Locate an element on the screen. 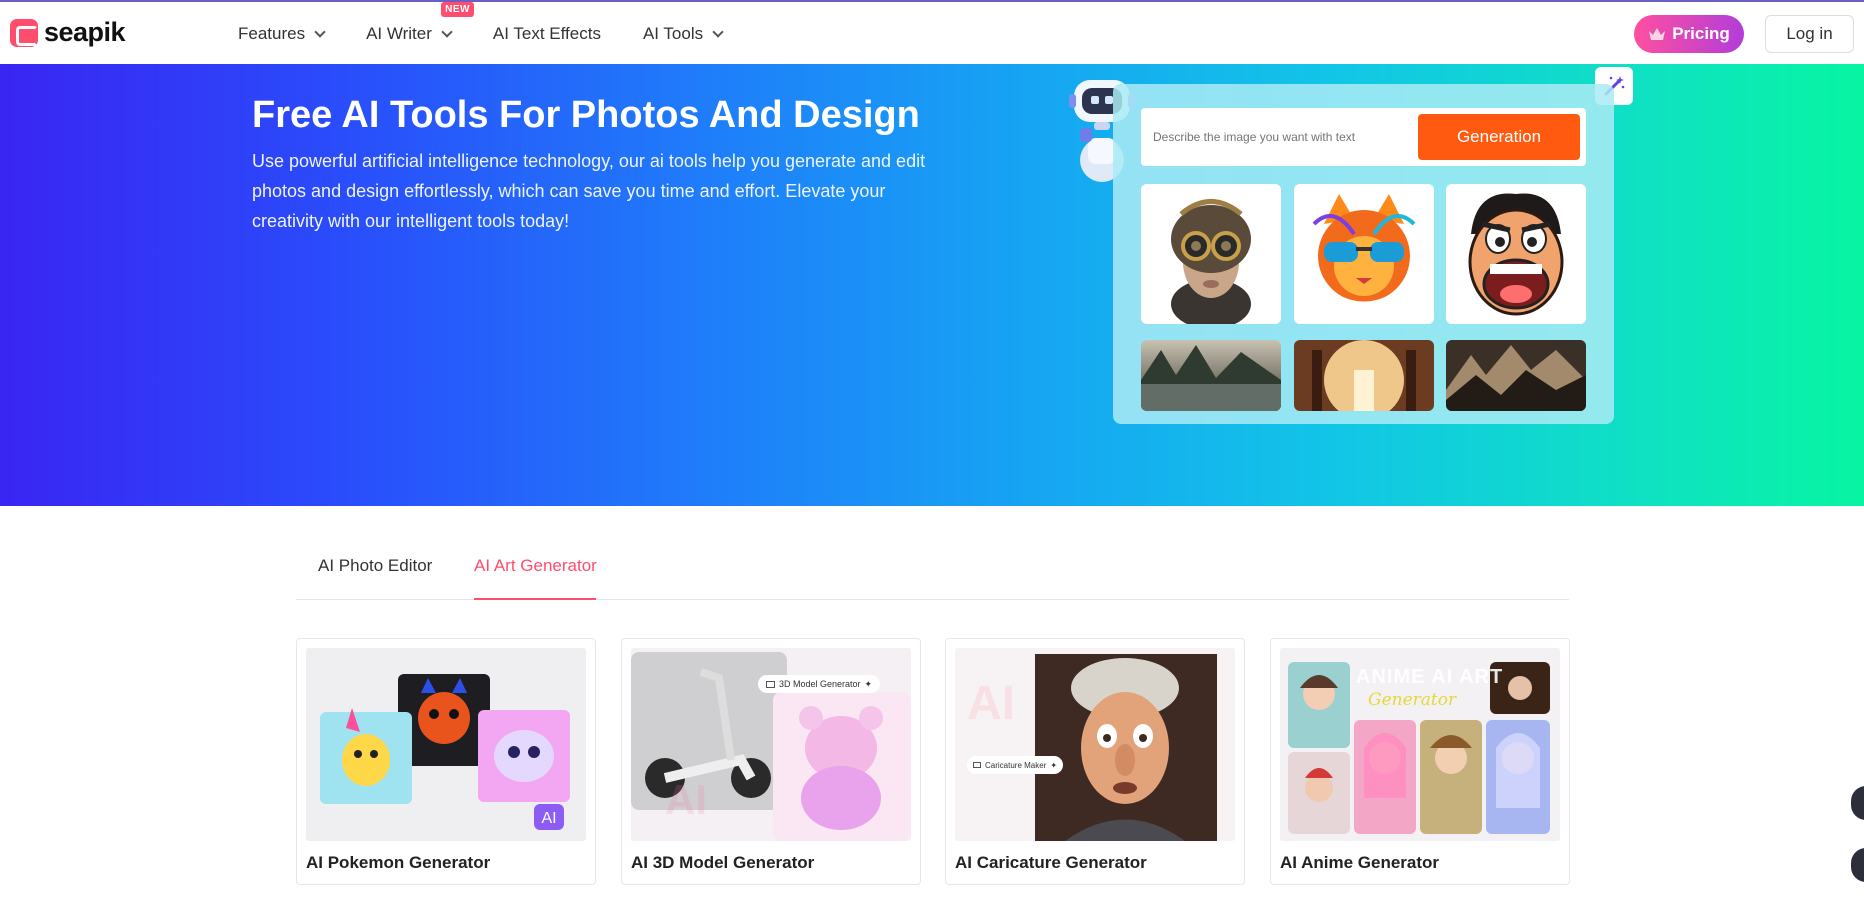 Image resolution: width=1864 pixels, height=917 pixels. card-image: AI Caricature Maker ✦ is located at coordinates (1095, 744).